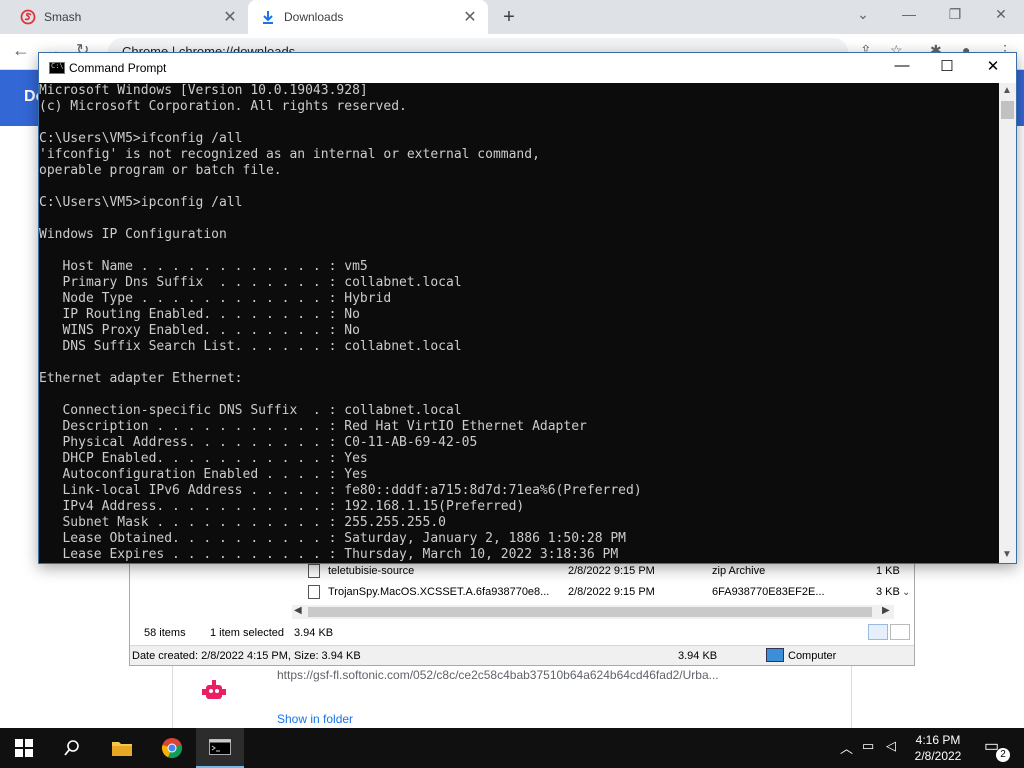  I want to click on selection-size: 3.94 KB, so click(314, 633).